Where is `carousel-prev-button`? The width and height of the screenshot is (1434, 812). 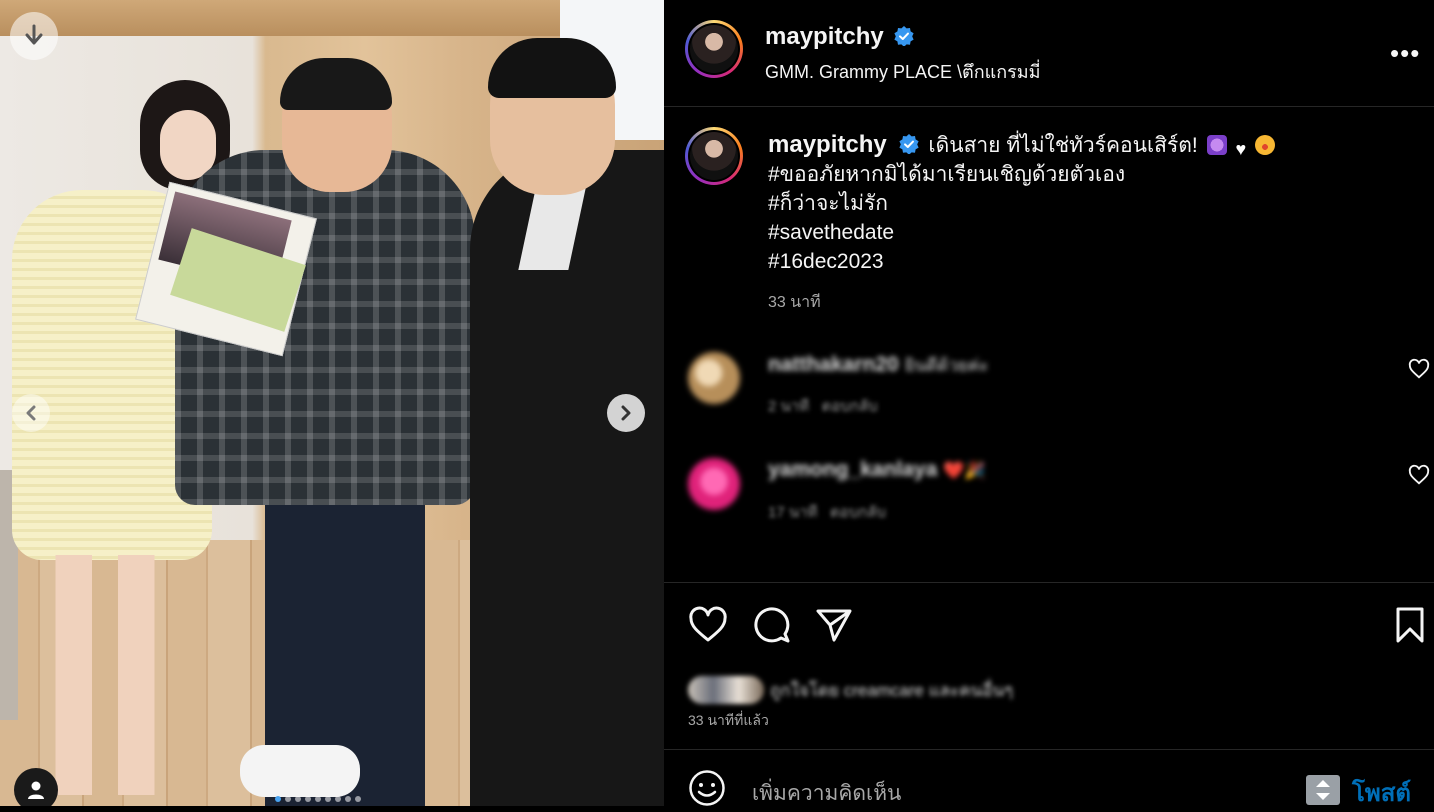
carousel-prev-button is located at coordinates (31, 413).